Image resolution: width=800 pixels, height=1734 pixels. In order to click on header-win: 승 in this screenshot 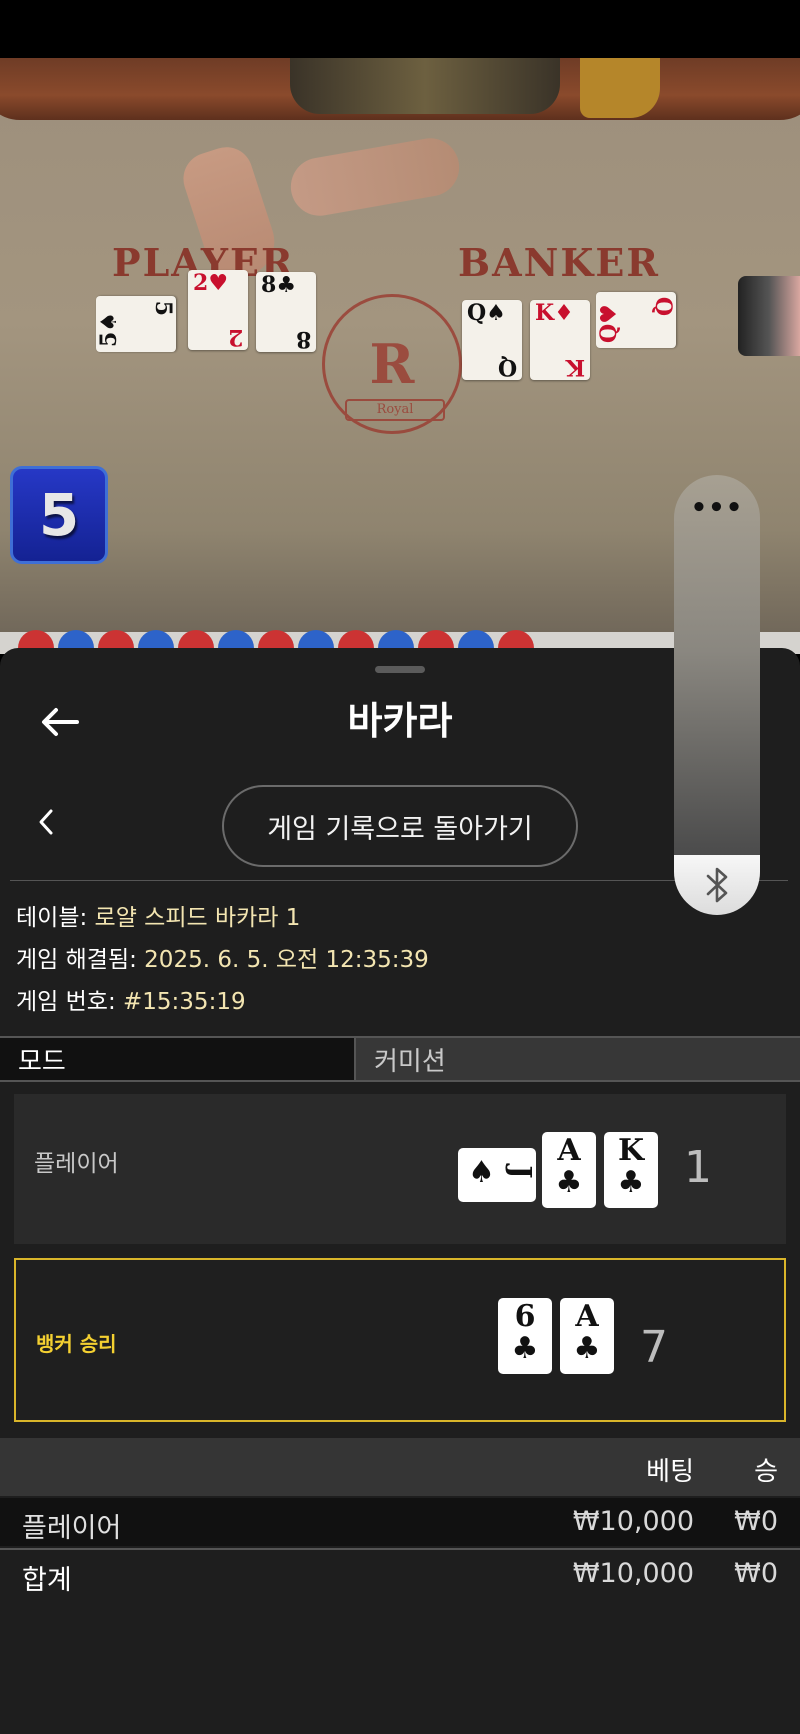, I will do `click(766, 1472)`.